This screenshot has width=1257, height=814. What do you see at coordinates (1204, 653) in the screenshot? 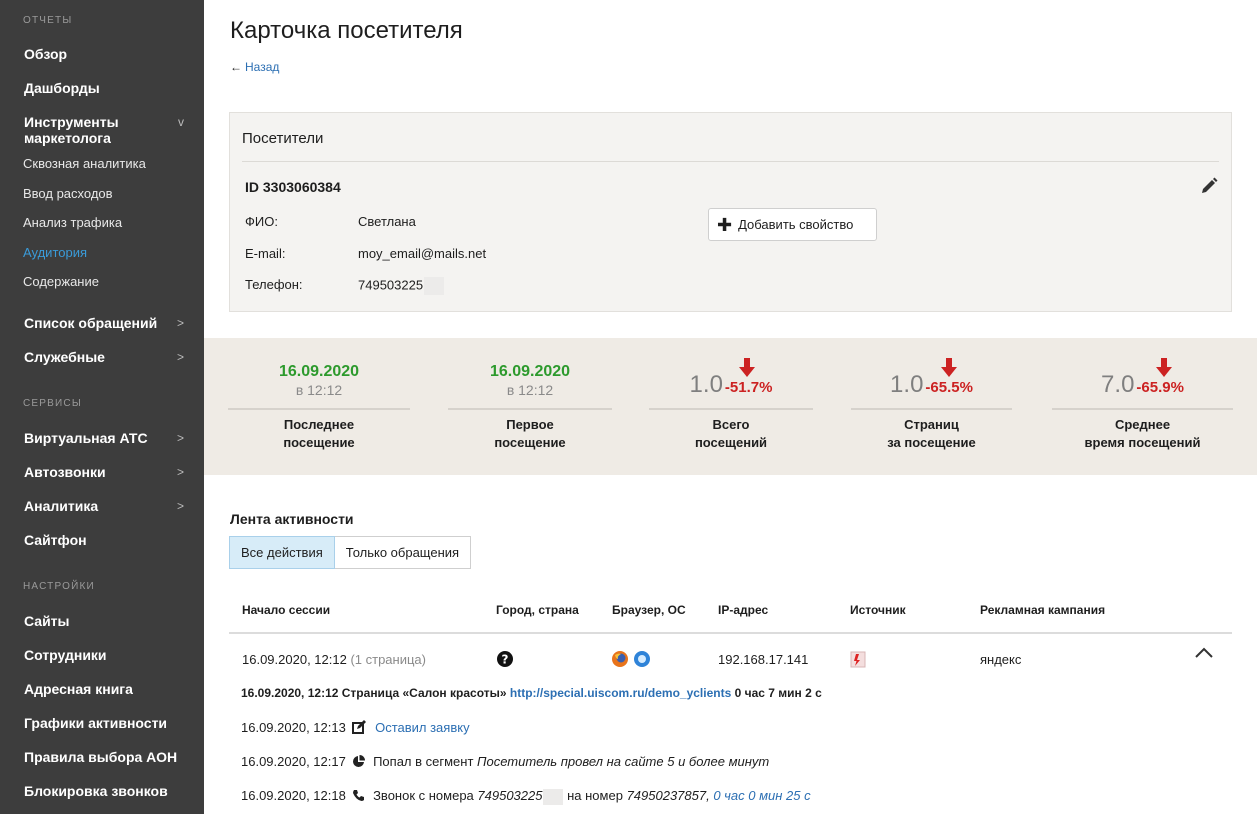
I see `chevron-up-icon` at bounding box center [1204, 653].